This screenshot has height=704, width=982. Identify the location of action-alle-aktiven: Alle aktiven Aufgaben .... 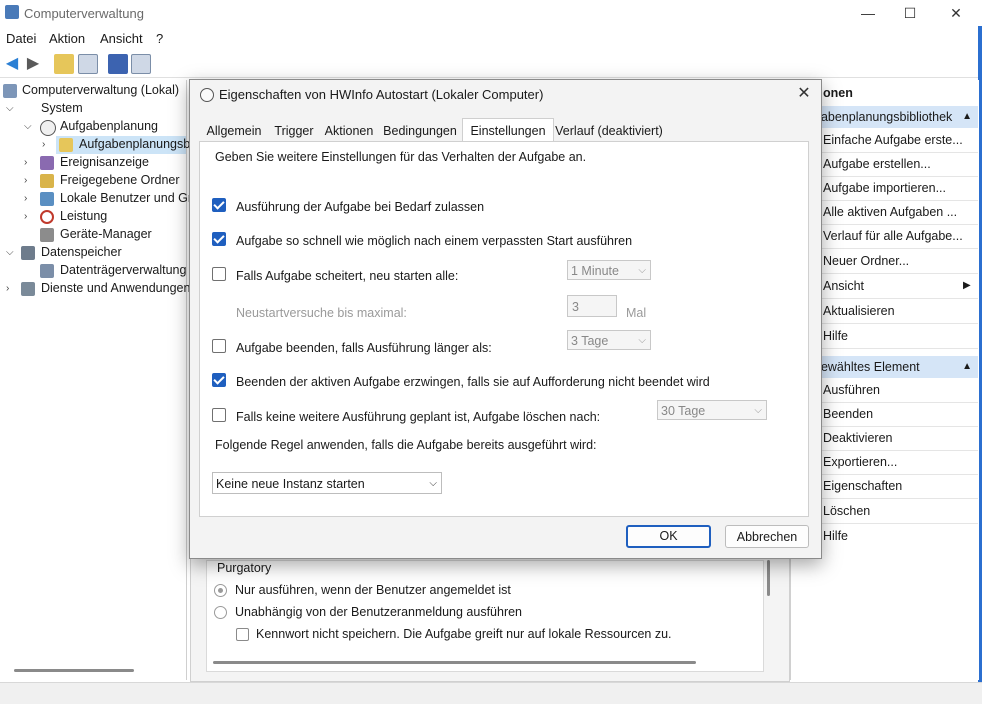
(890, 212).